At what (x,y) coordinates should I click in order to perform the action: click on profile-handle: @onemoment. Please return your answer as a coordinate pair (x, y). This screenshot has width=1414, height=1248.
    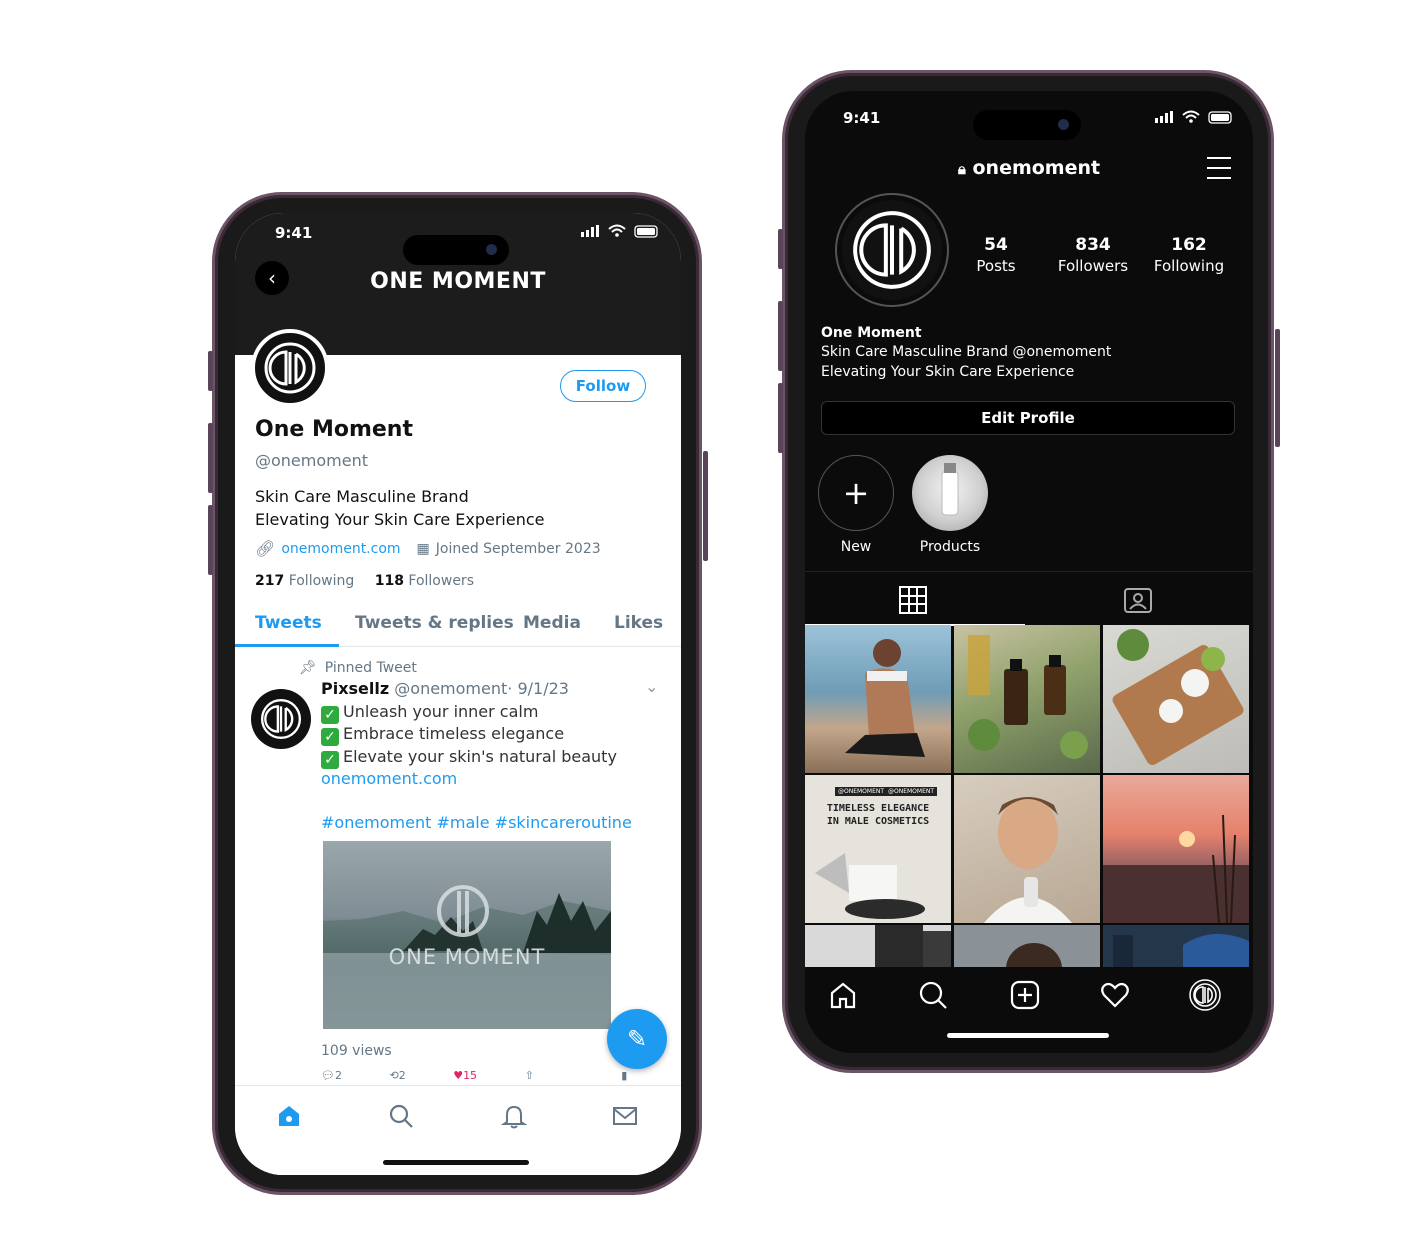
    Looking at the image, I should click on (311, 460).